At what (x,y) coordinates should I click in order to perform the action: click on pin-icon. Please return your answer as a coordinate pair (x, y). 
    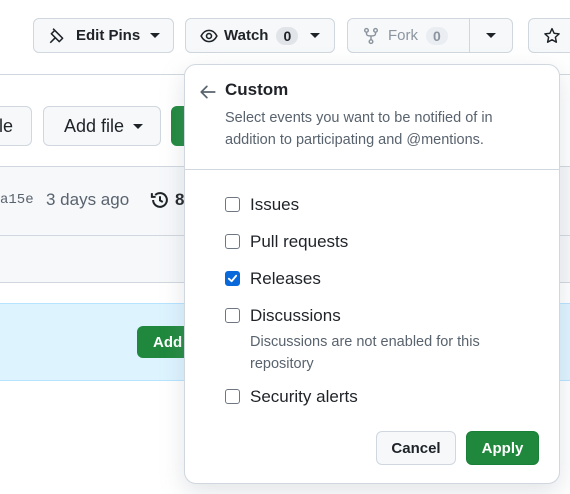
    Looking at the image, I should click on (57, 36).